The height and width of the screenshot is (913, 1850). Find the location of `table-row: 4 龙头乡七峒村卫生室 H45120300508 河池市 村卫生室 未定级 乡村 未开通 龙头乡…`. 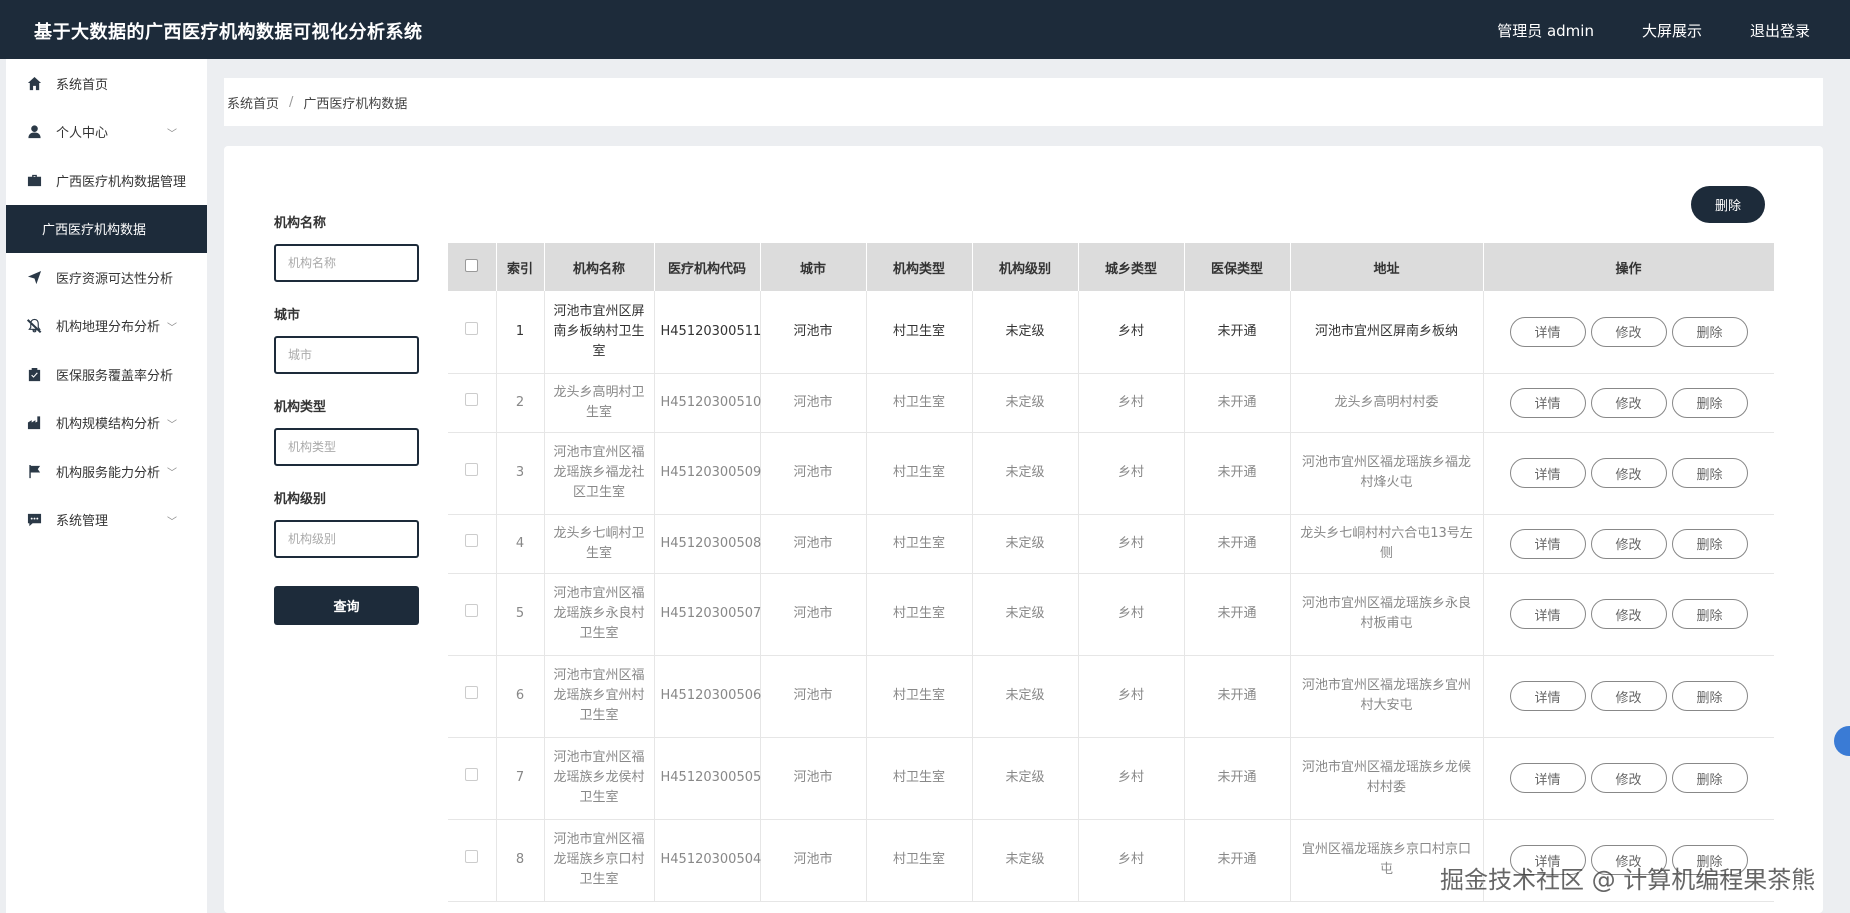

table-row: 4 龙头乡七峒村卫生室 H45120300508 河池市 村卫生室 未定级 乡村 未开通 龙头乡… is located at coordinates (1111, 544).